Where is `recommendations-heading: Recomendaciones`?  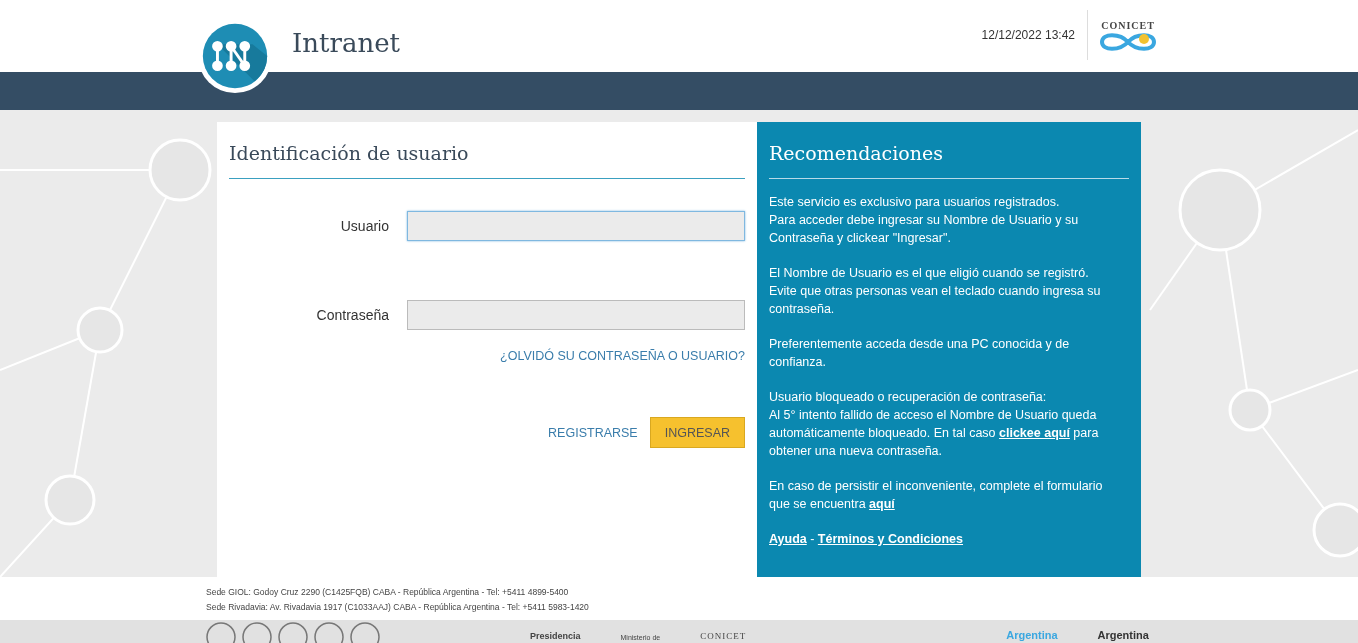 recommendations-heading: Recomendaciones is located at coordinates (949, 160).